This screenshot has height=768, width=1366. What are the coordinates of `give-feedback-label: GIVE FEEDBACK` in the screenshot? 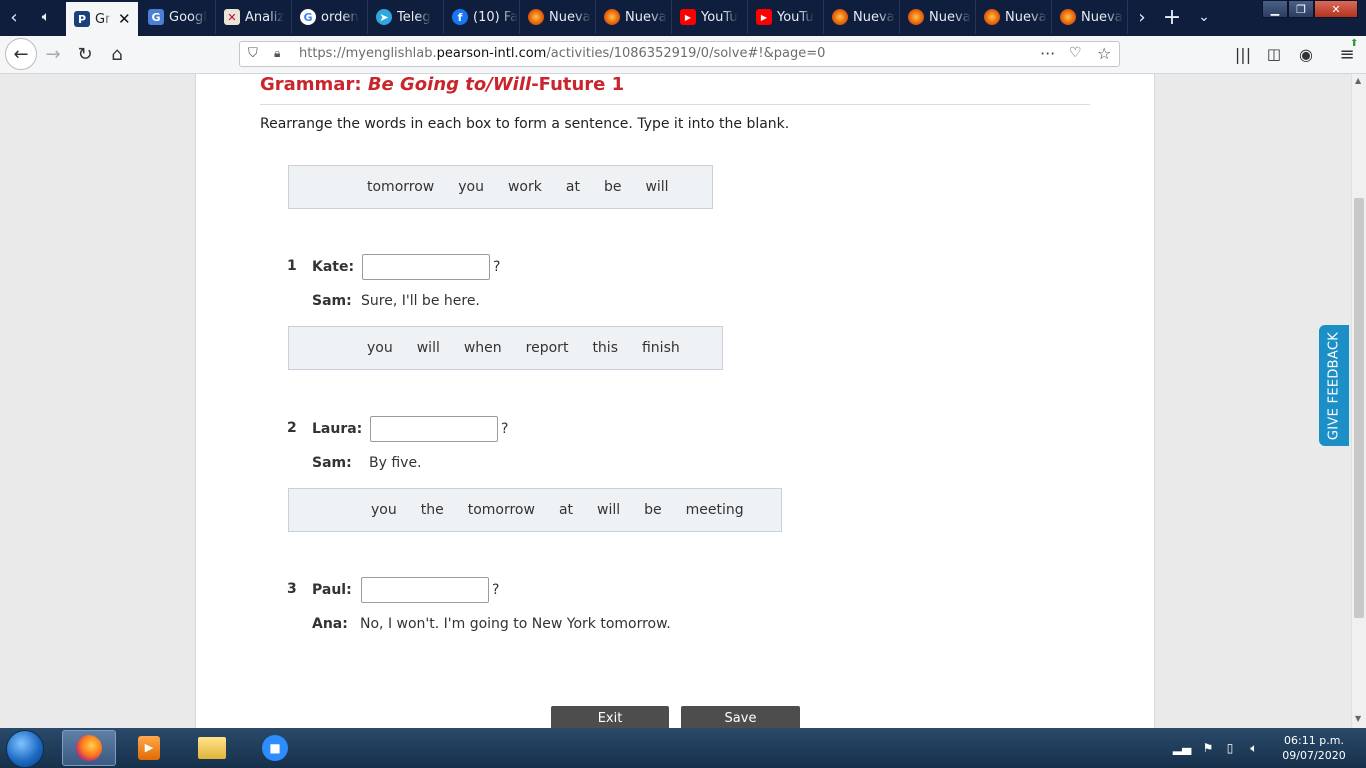 It's located at (1334, 385).